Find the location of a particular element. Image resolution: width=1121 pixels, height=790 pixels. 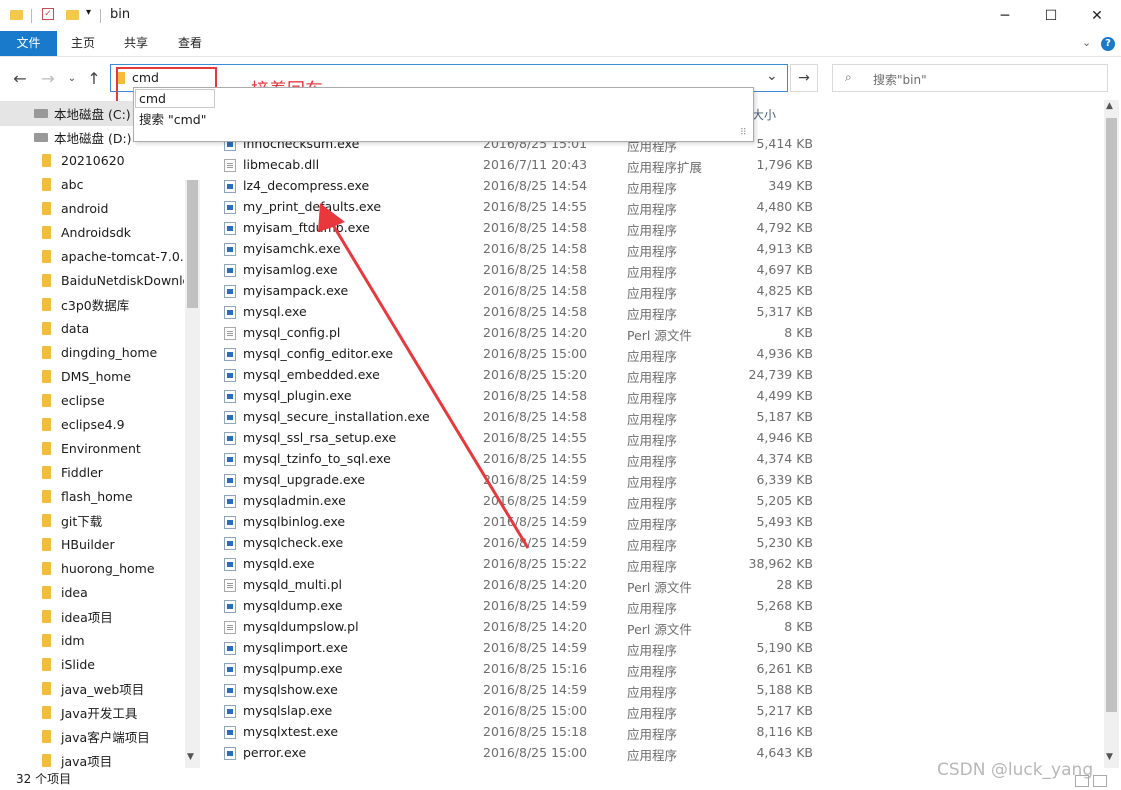

details-view-icon is located at coordinates (1082, 781).